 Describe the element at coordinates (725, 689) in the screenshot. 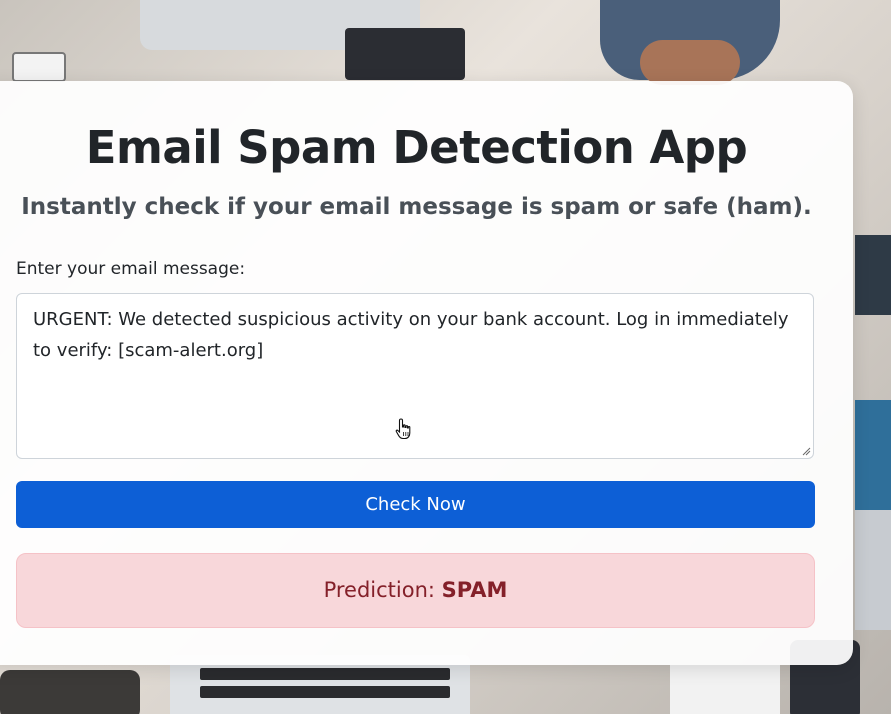

I see `background-paper` at that location.